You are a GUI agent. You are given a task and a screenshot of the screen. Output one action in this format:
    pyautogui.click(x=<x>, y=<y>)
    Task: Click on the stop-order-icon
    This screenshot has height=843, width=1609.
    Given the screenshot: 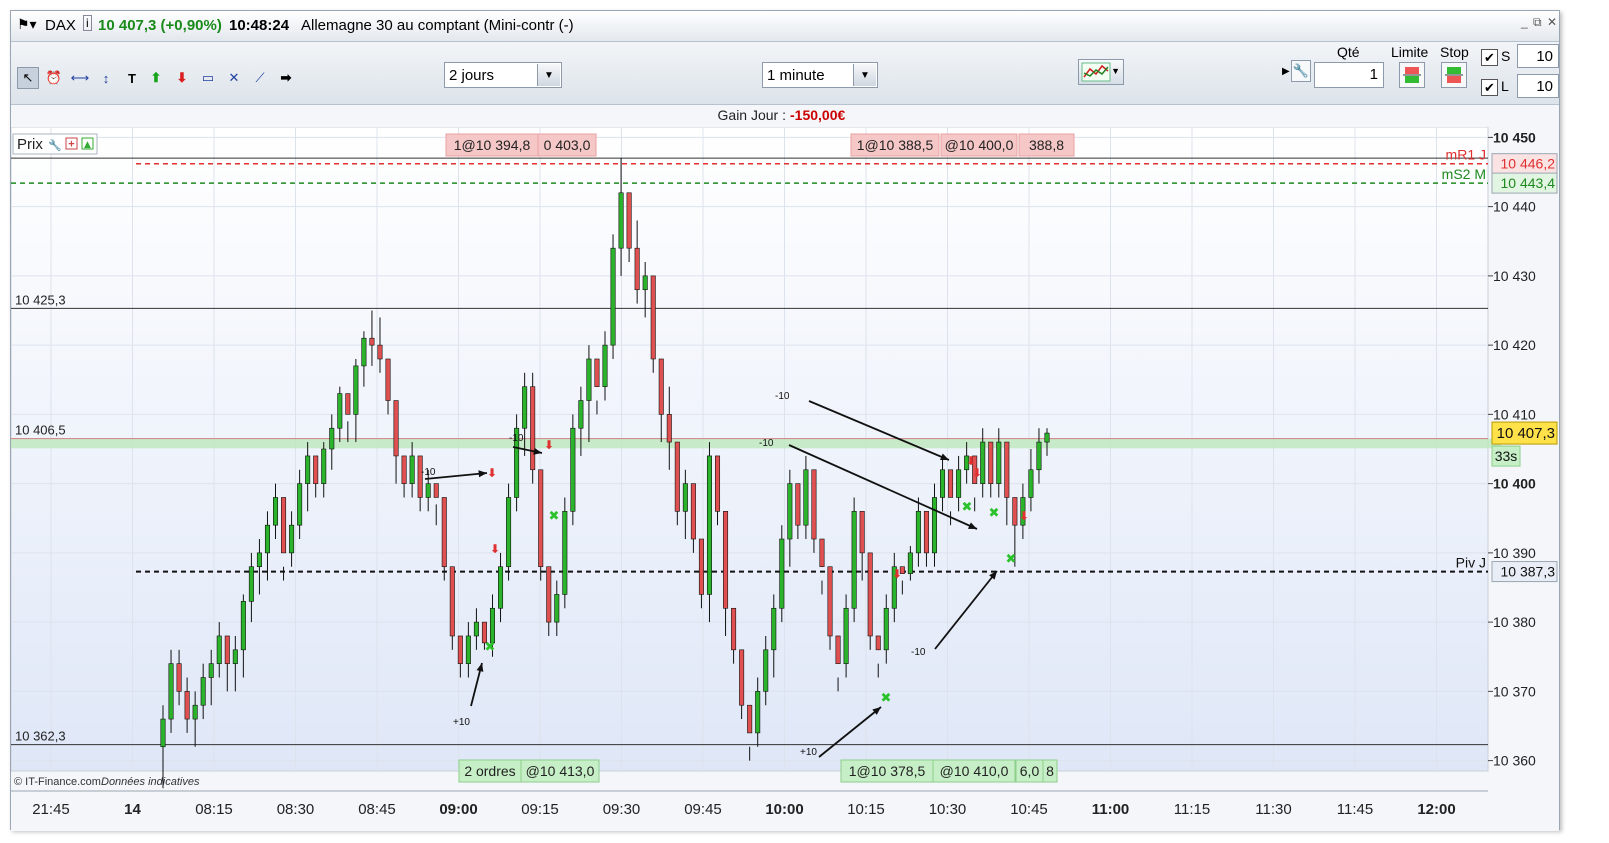 What is the action you would take?
    pyautogui.click(x=1454, y=75)
    